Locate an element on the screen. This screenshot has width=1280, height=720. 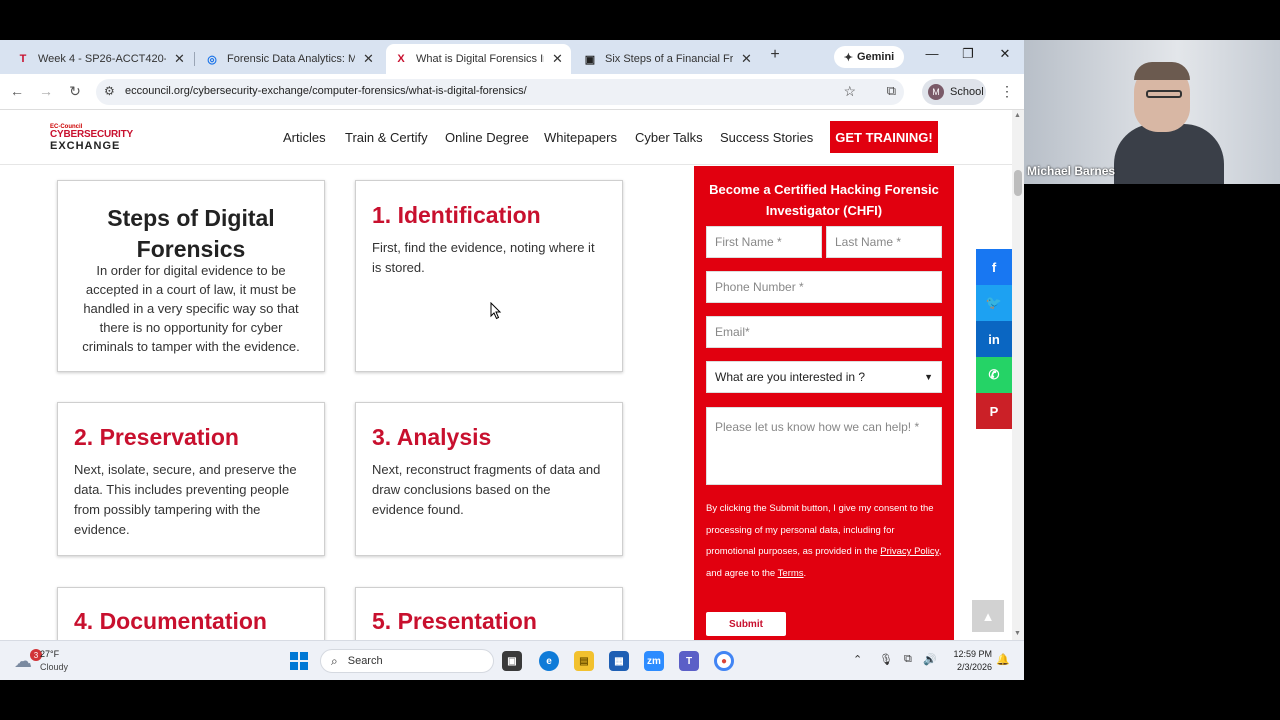
tab-title: What is Digital Forensics In Cyb is located at coordinates (480, 59).